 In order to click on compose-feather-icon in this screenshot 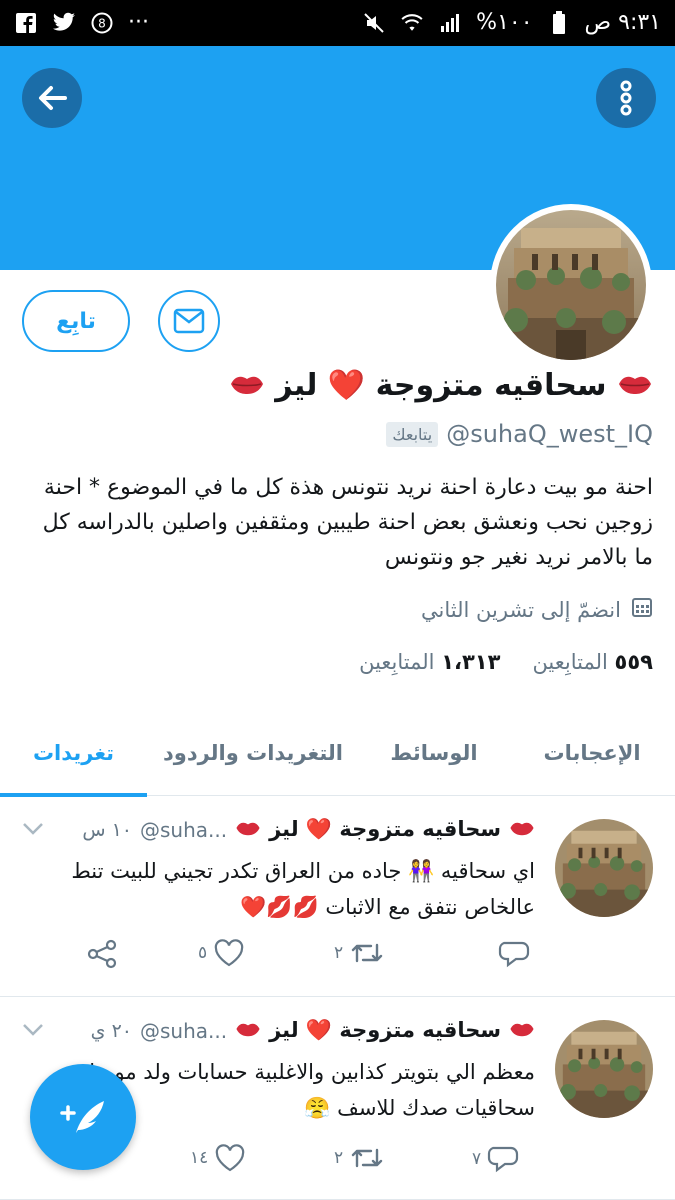, I will do `click(82, 1117)`.